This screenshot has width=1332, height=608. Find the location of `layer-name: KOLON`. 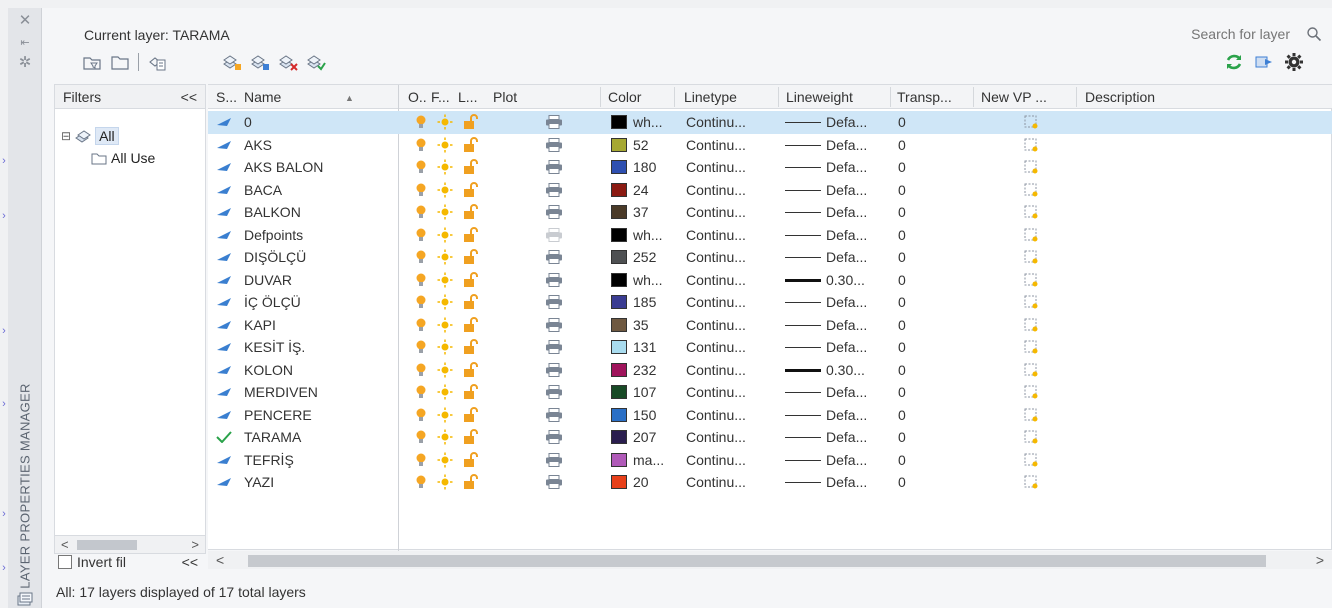

layer-name: KOLON is located at coordinates (268, 370).